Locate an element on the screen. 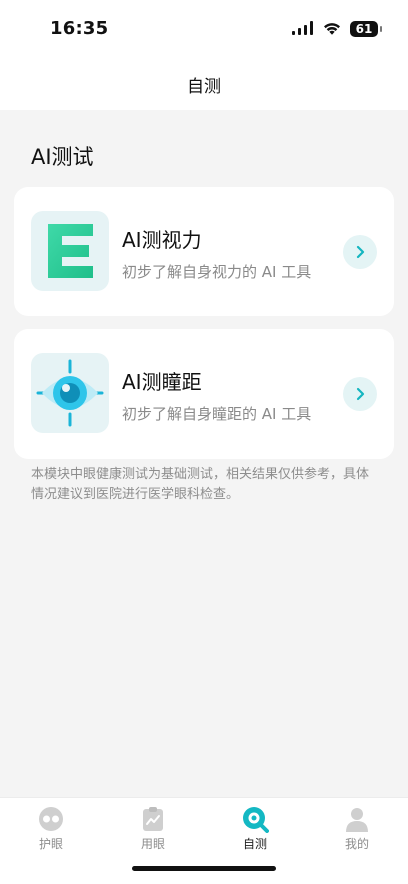 This screenshot has height=884, width=408. tab-eye-care: 护眼 is located at coordinates (51, 828).